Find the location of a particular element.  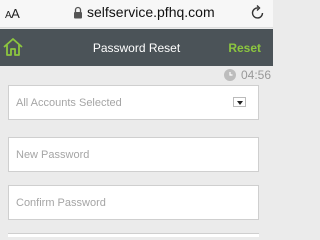

text-size-large-glyph: A is located at coordinates (15, 13).